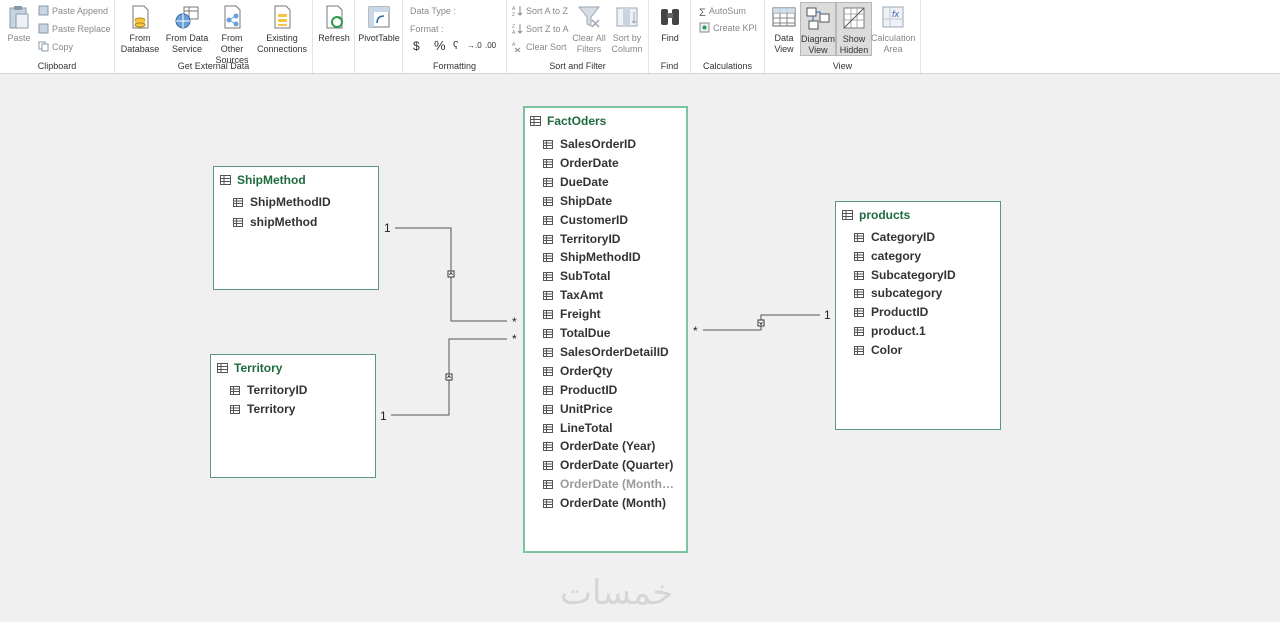  I want to click on table-header: Territory, so click(249, 368).